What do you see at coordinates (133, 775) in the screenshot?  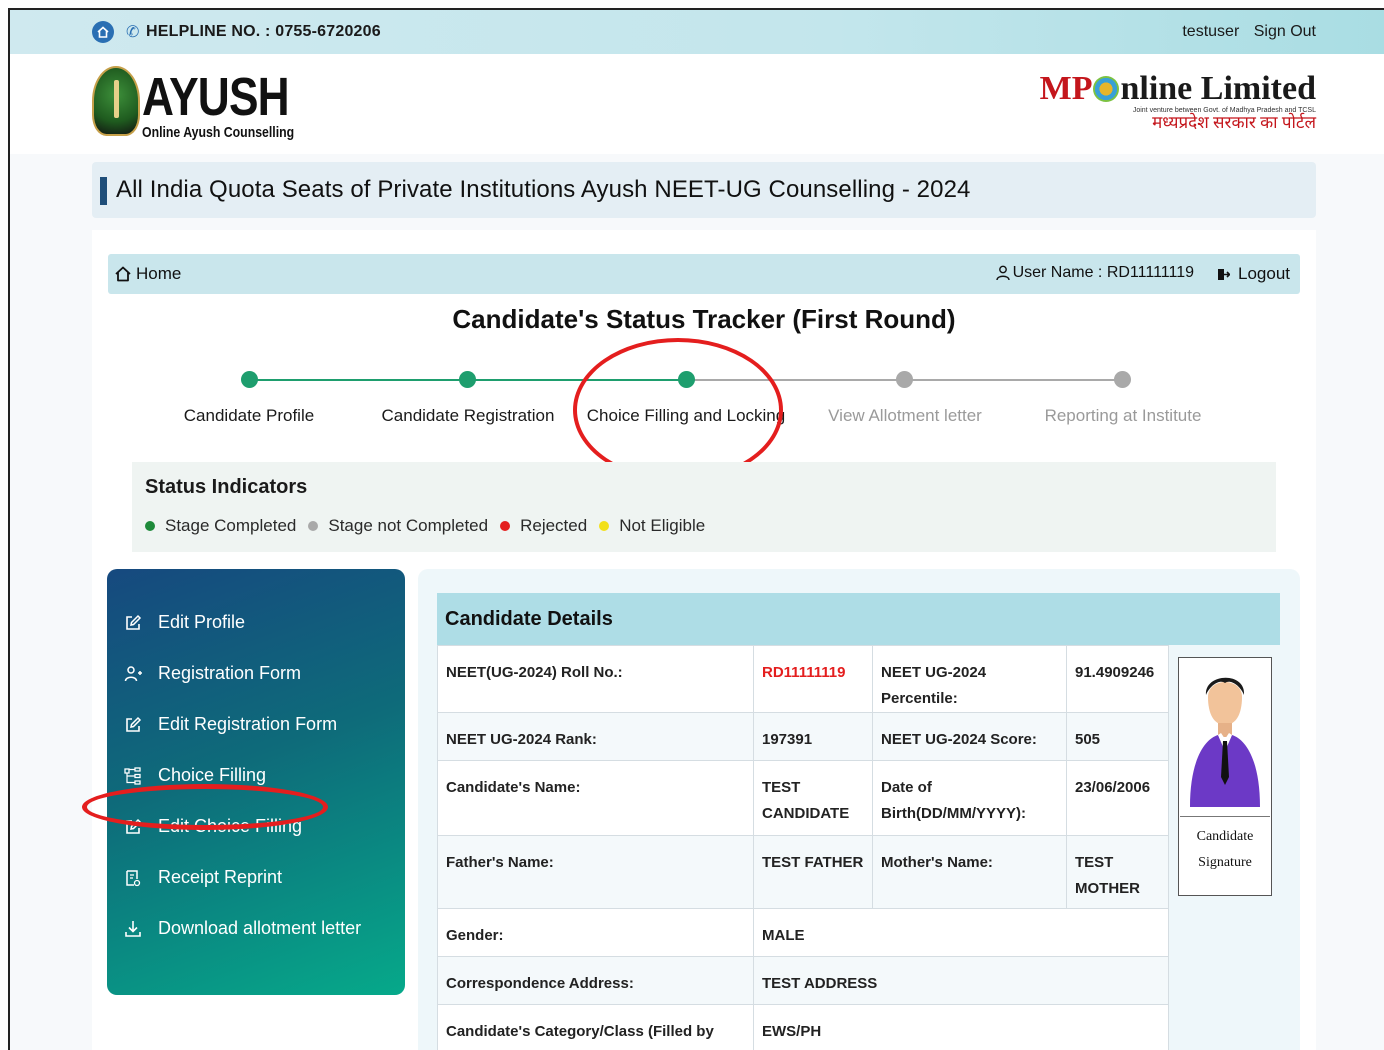 I see `choice-tree-icon` at bounding box center [133, 775].